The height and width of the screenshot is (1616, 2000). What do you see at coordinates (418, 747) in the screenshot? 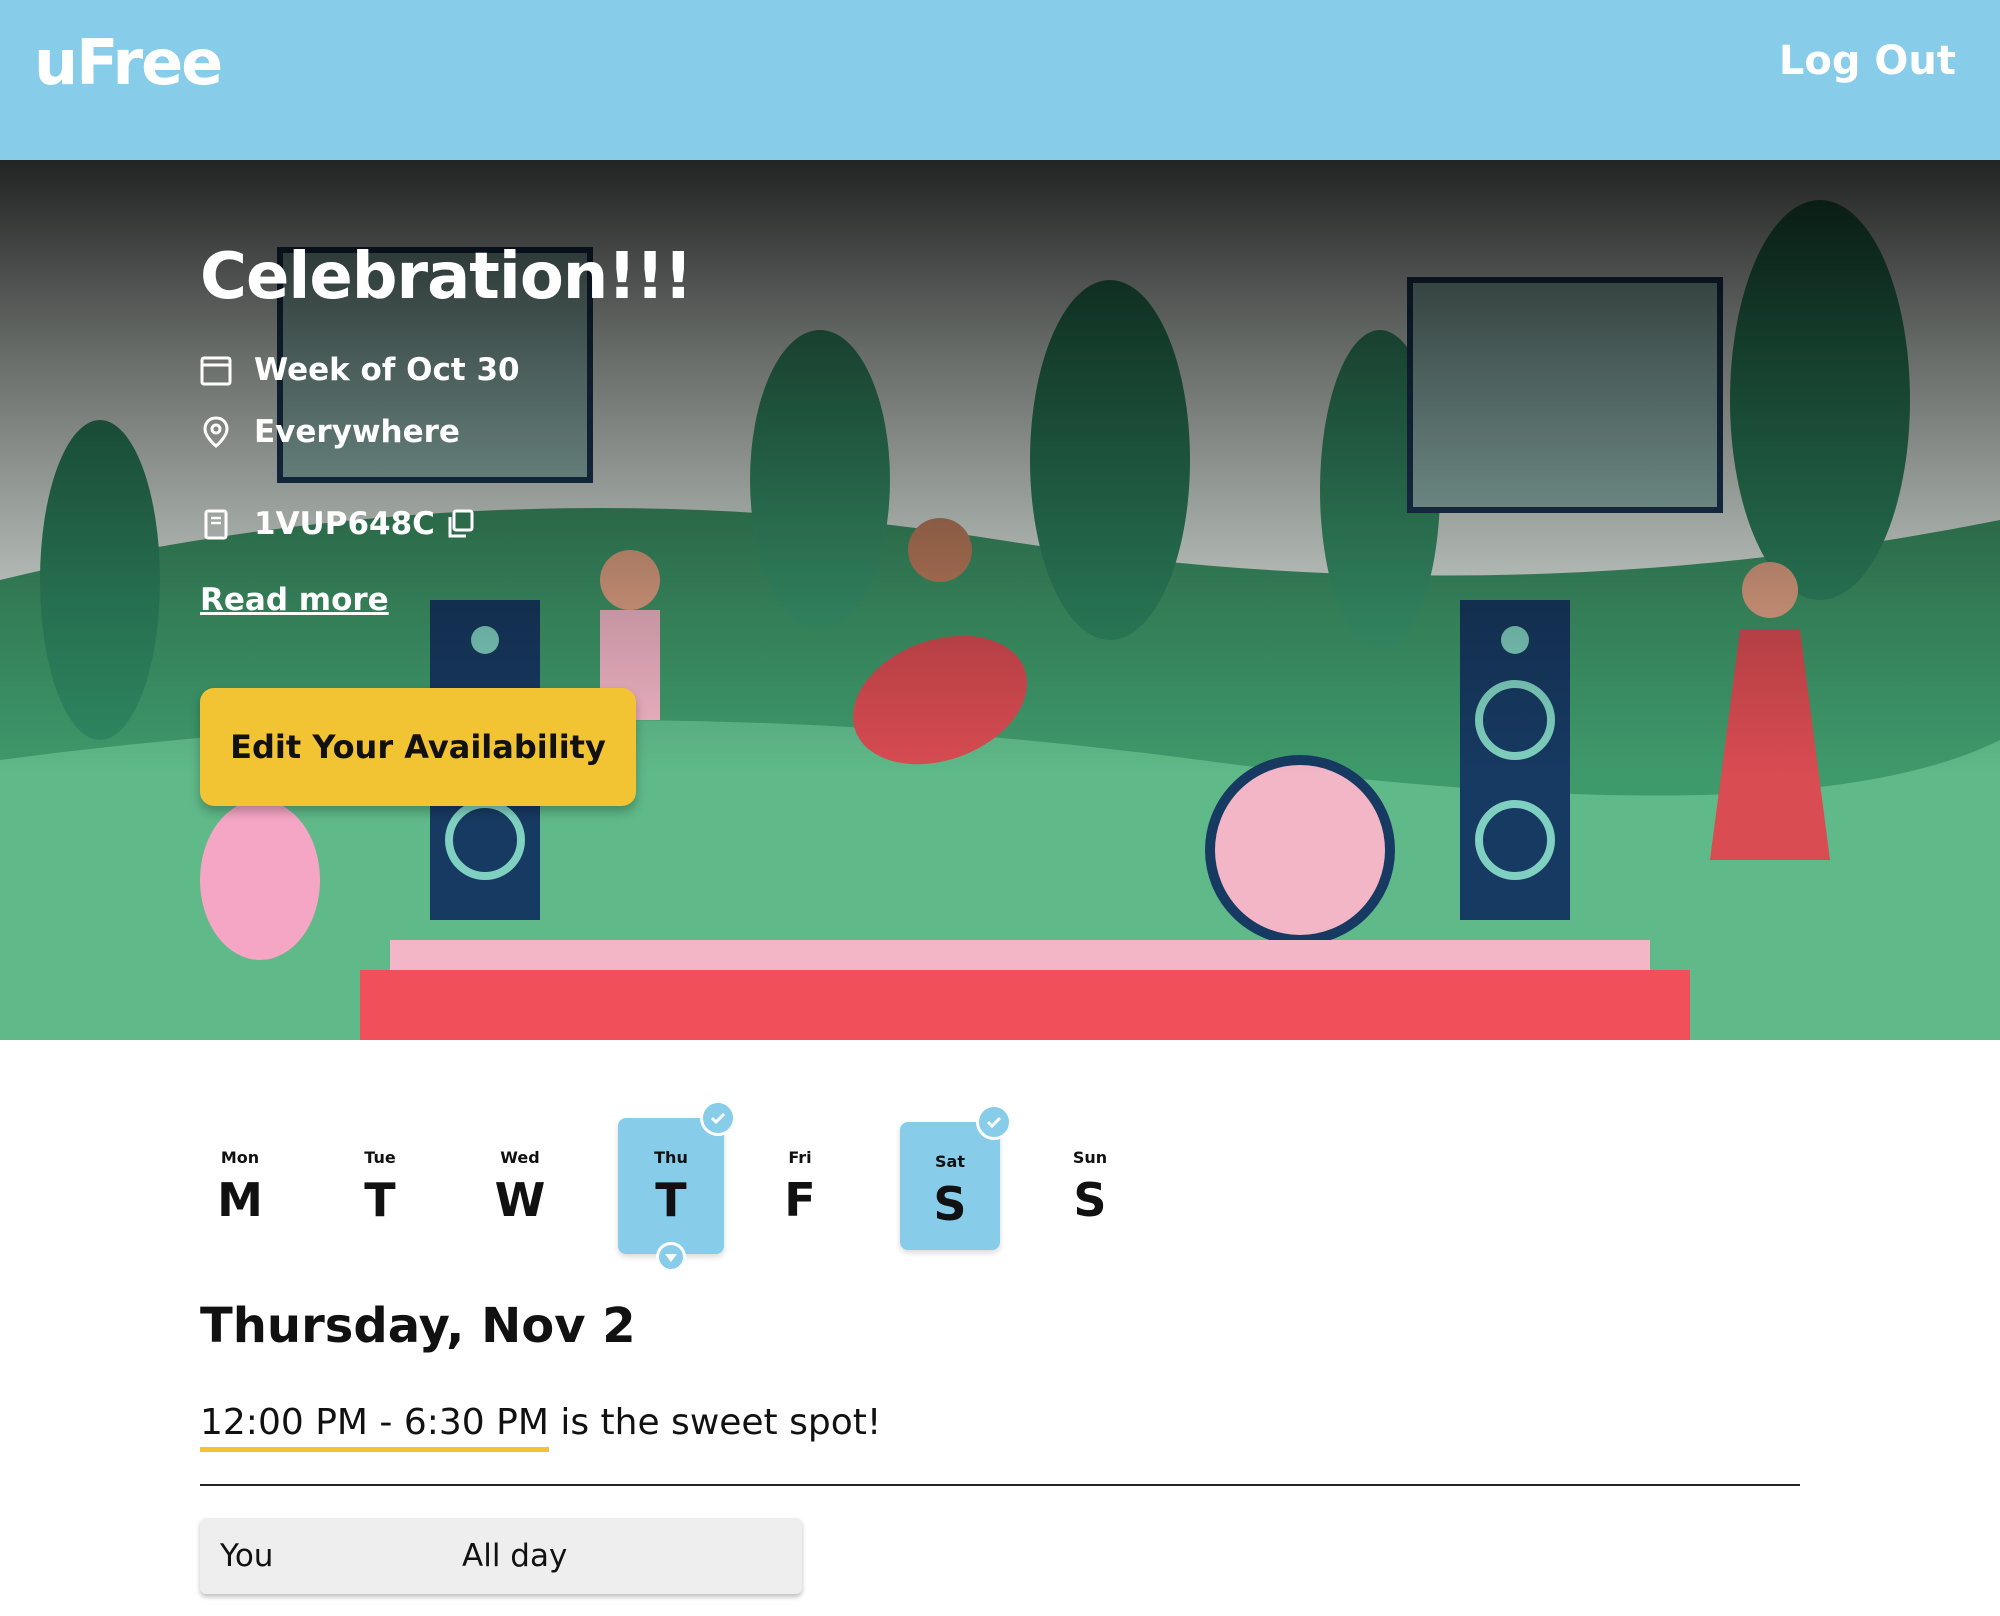
I see `edit-availability-button: Edit Your Availability` at bounding box center [418, 747].